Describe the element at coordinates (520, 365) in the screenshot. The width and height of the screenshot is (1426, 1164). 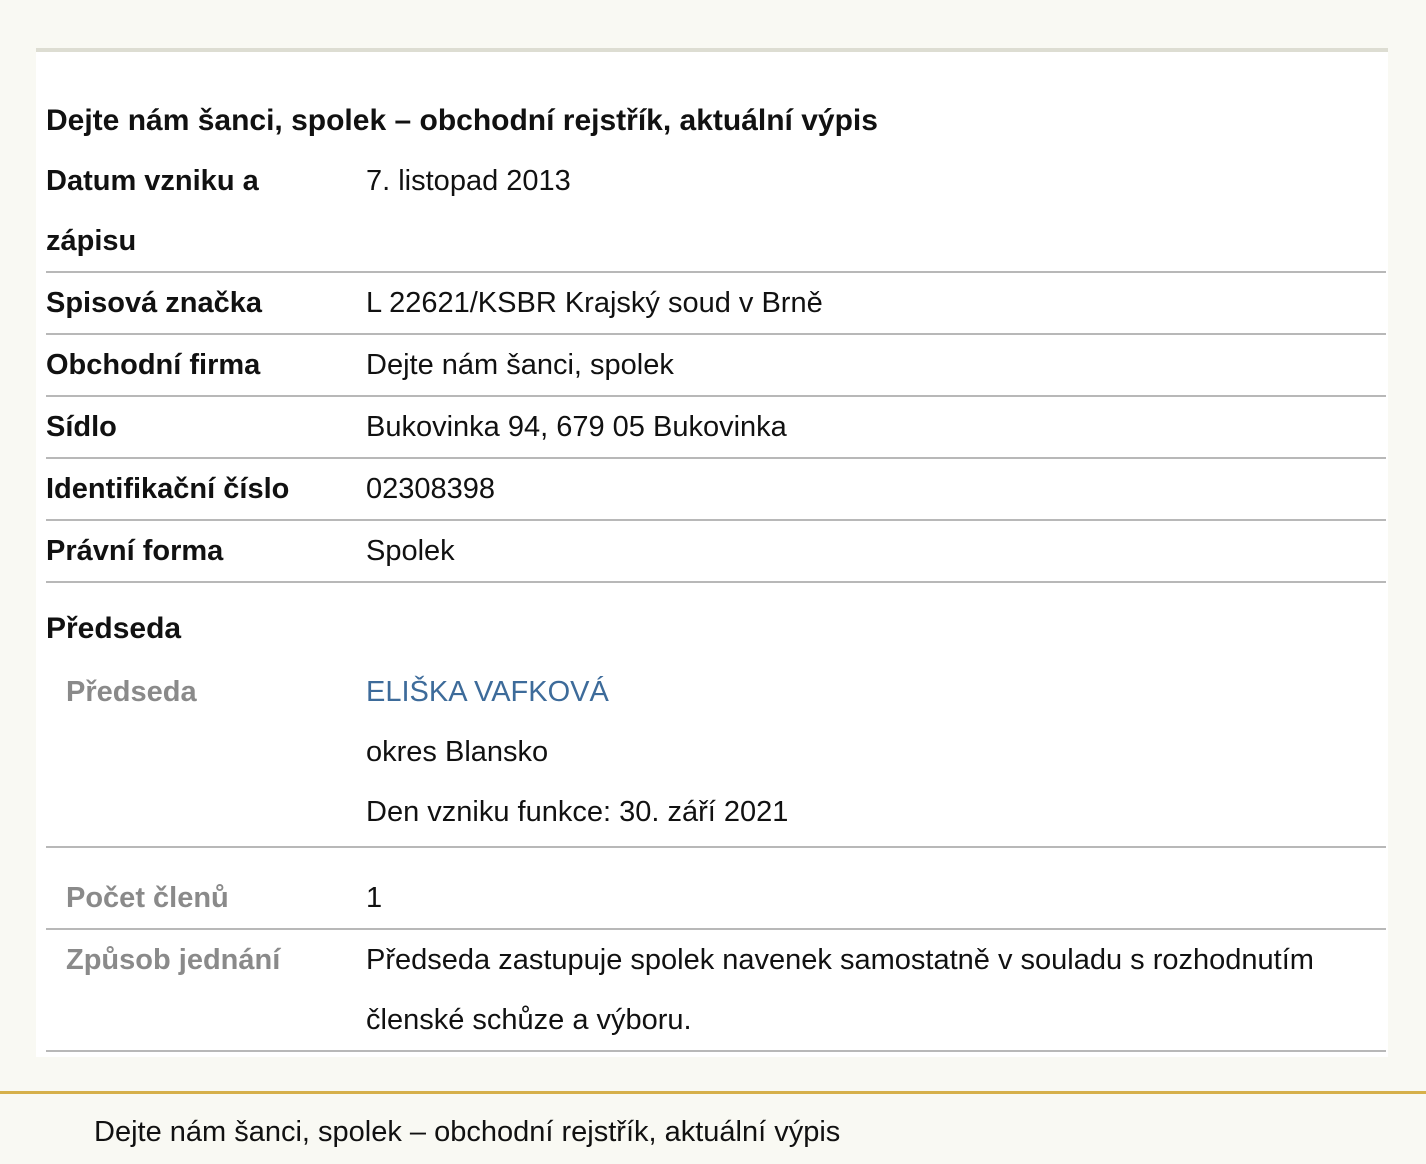
I see `row-value: Dejte nám šanci, spolek` at that location.